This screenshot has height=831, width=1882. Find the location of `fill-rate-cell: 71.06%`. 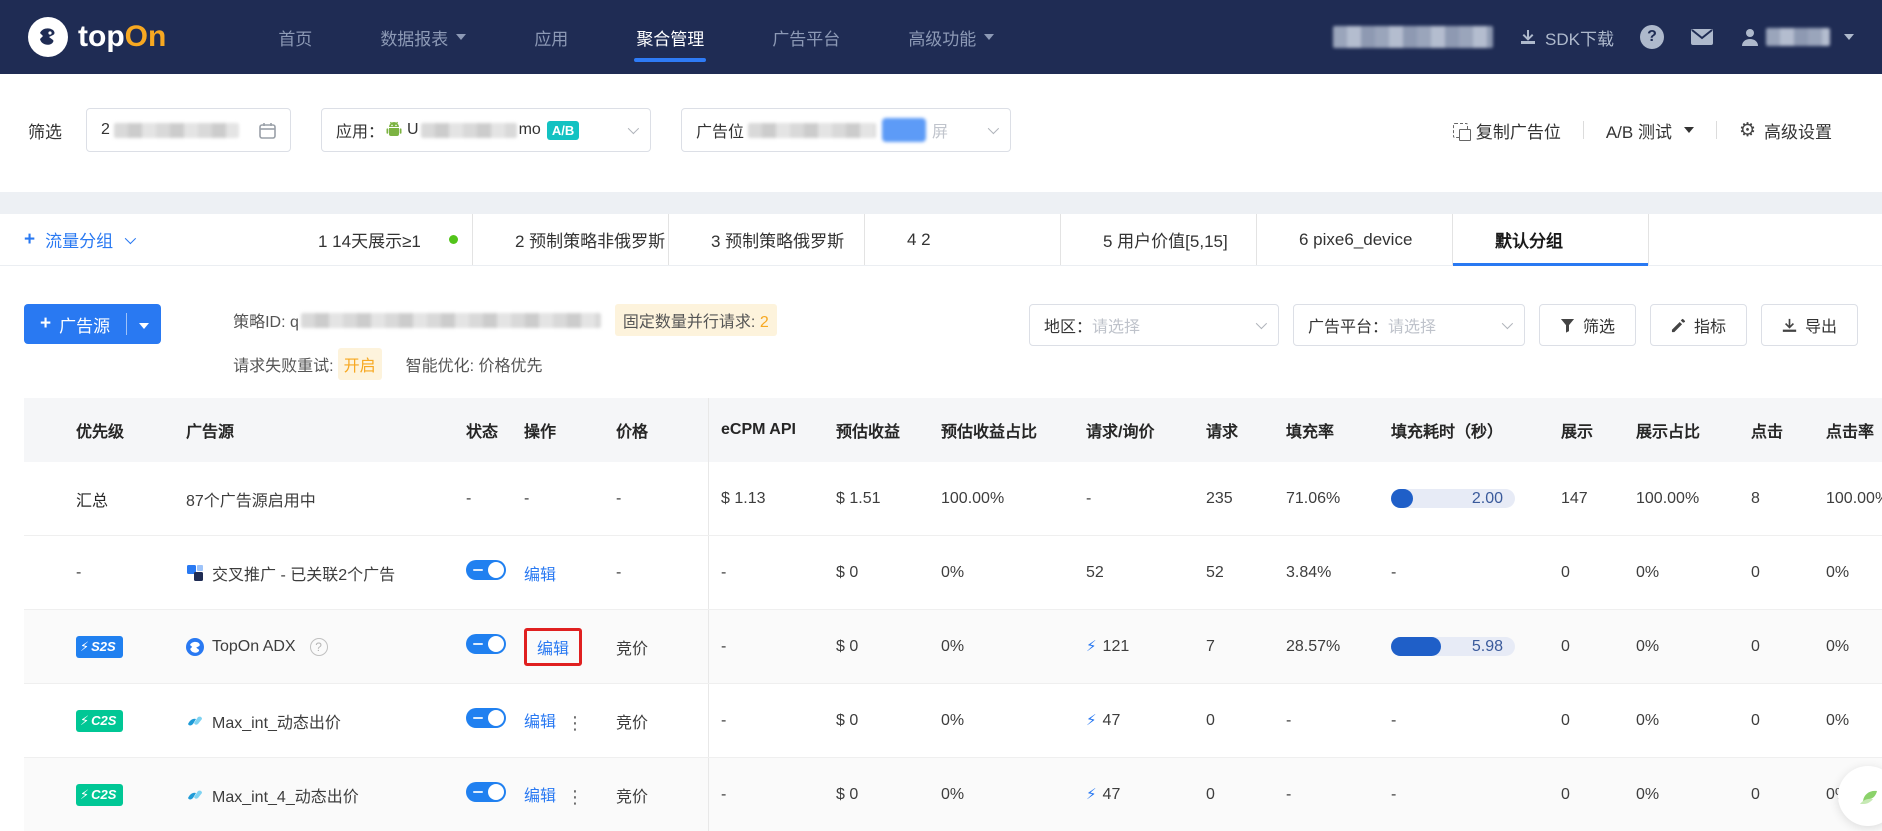

fill-rate-cell: 71.06% is located at coordinates (1326, 498).